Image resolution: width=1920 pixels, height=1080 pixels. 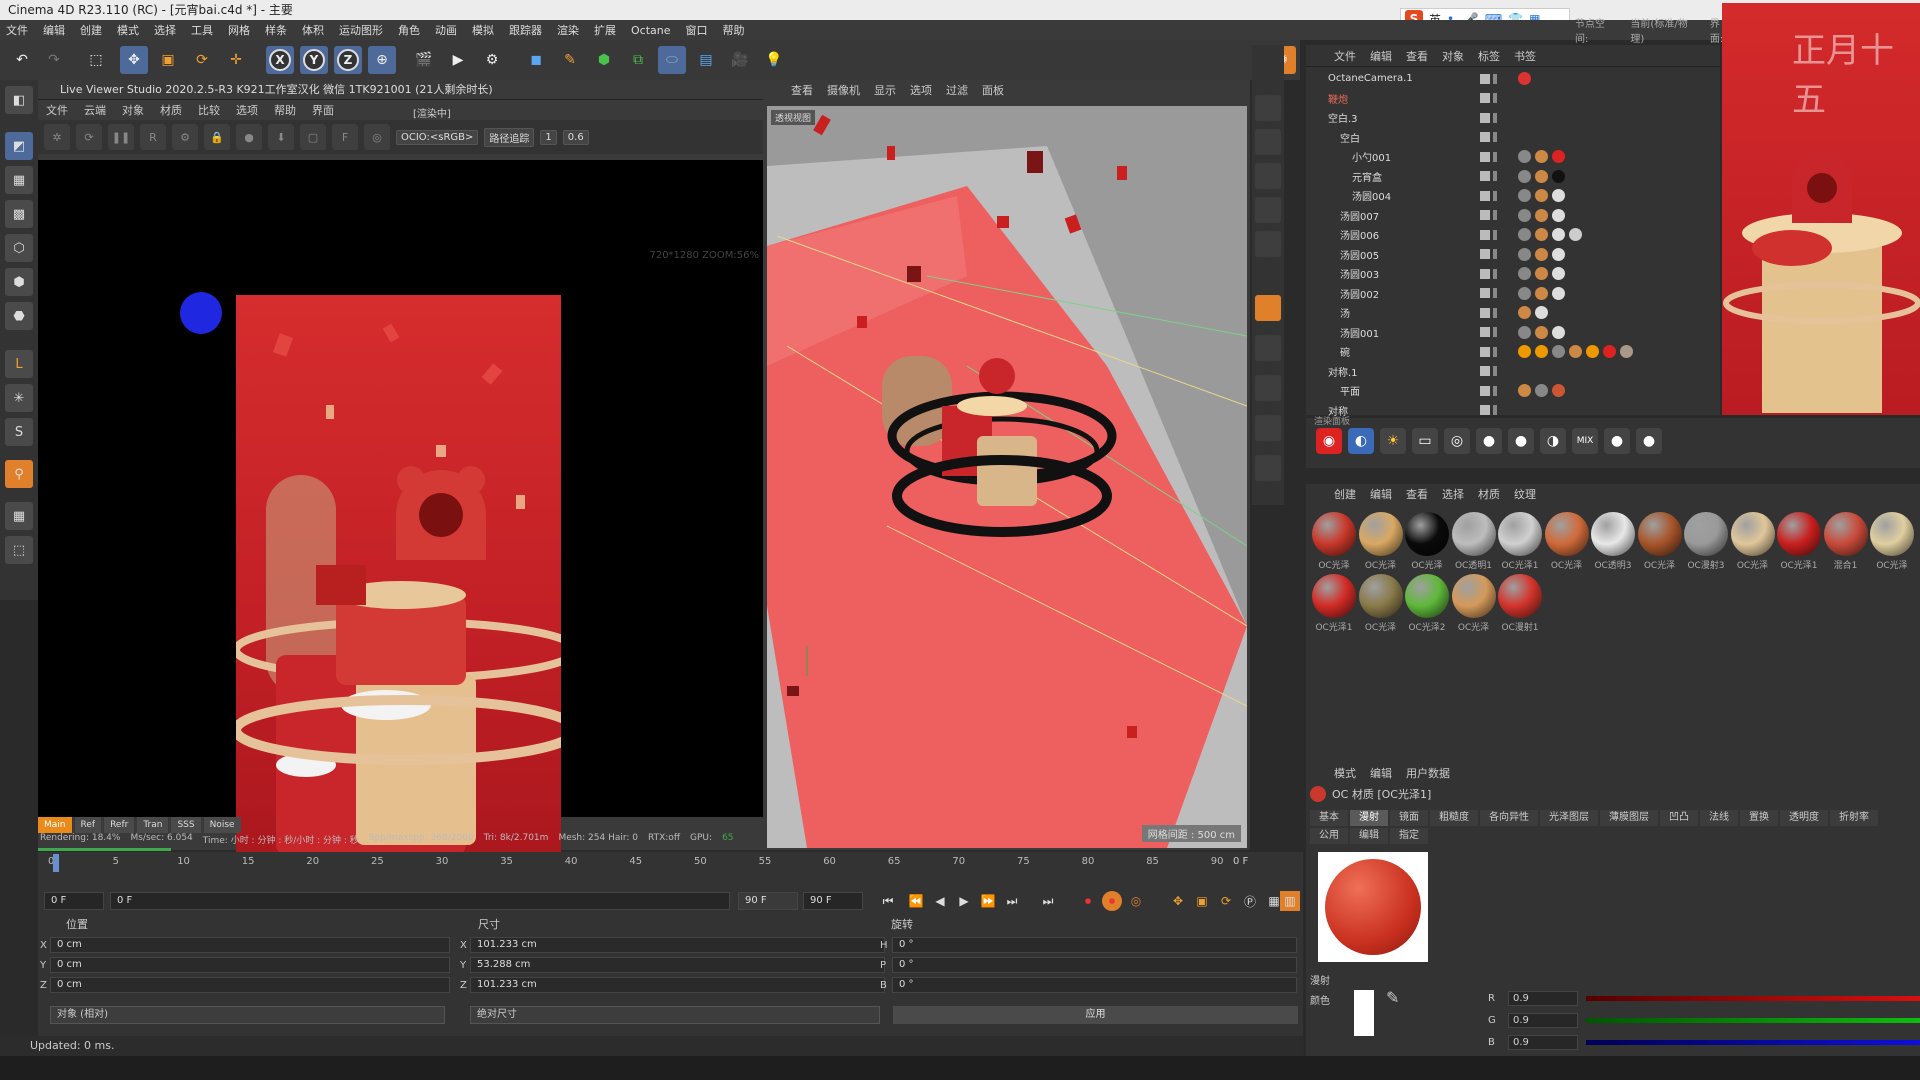 What do you see at coordinates (19, 516) in the screenshot?
I see `grid-snap-icon: ▦` at bounding box center [19, 516].